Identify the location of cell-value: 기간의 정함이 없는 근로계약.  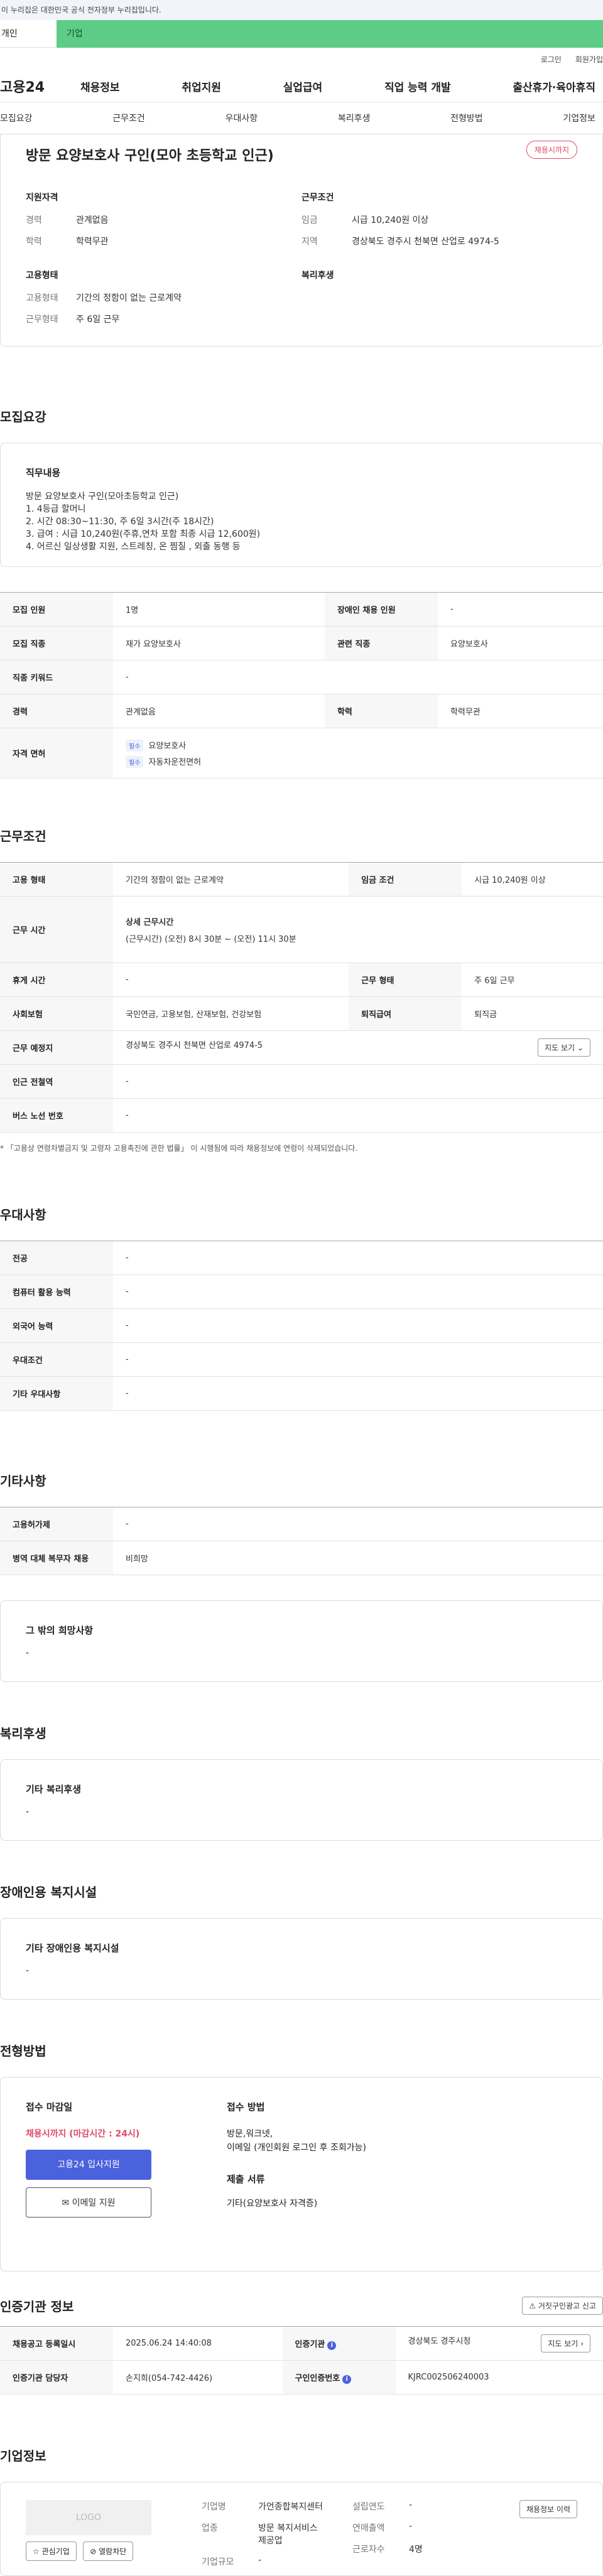
(231, 880).